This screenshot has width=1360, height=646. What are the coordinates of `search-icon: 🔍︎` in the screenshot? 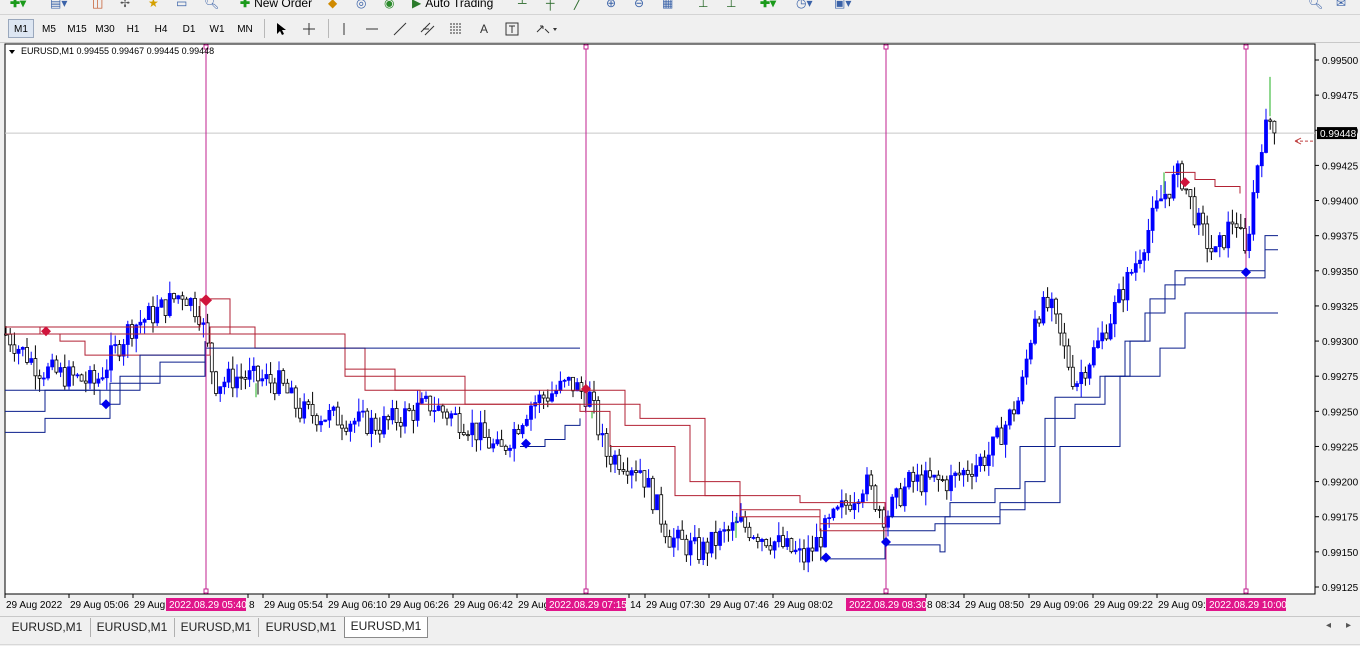 It's located at (1315, 6).